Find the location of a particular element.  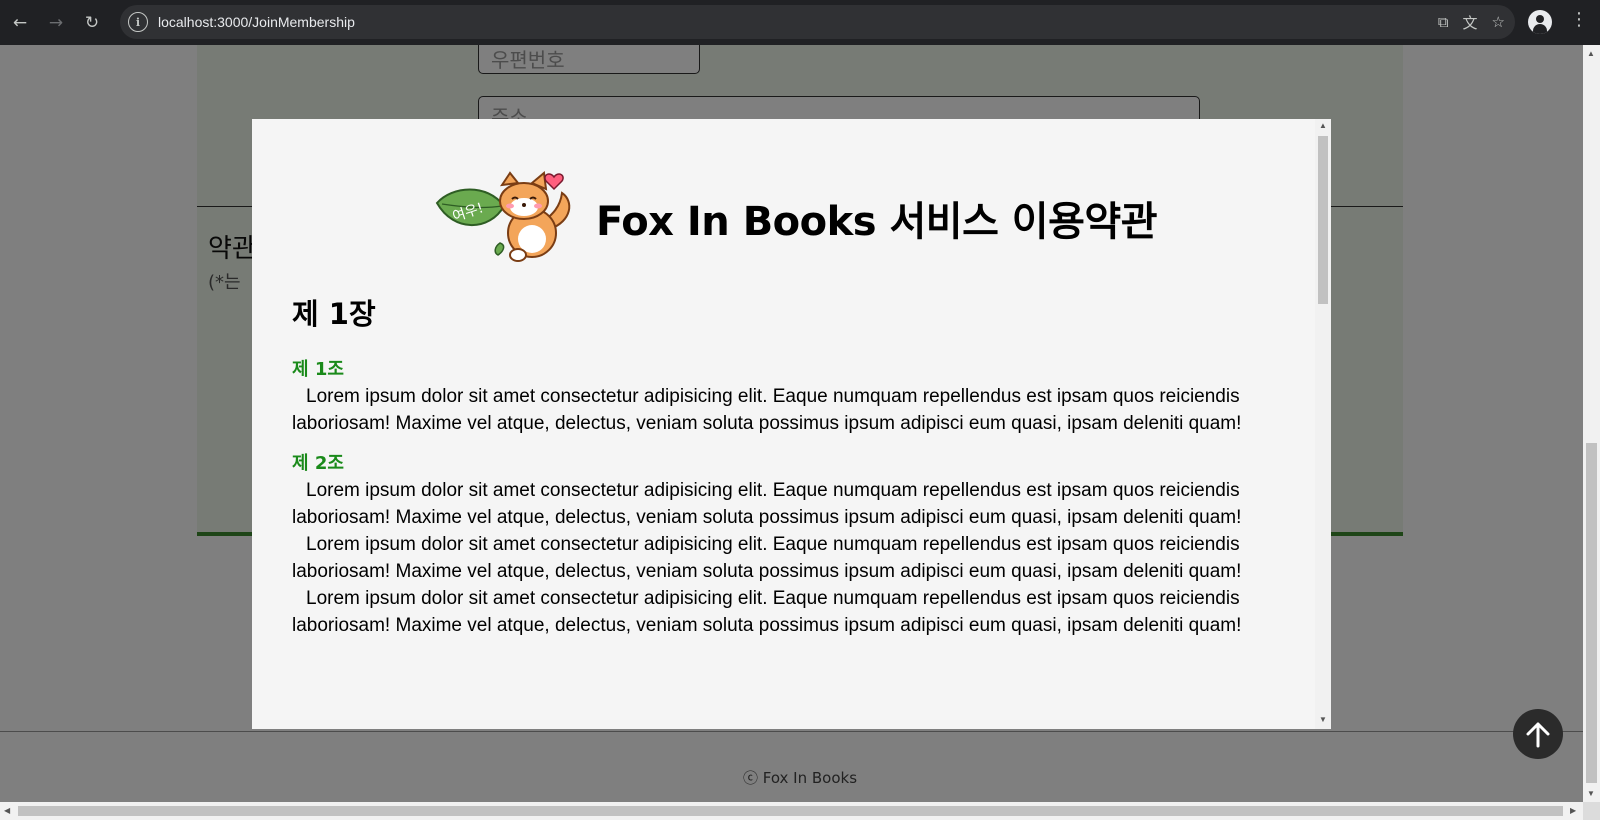

browser-menu-icon: ⋮ is located at coordinates (1579, 19).